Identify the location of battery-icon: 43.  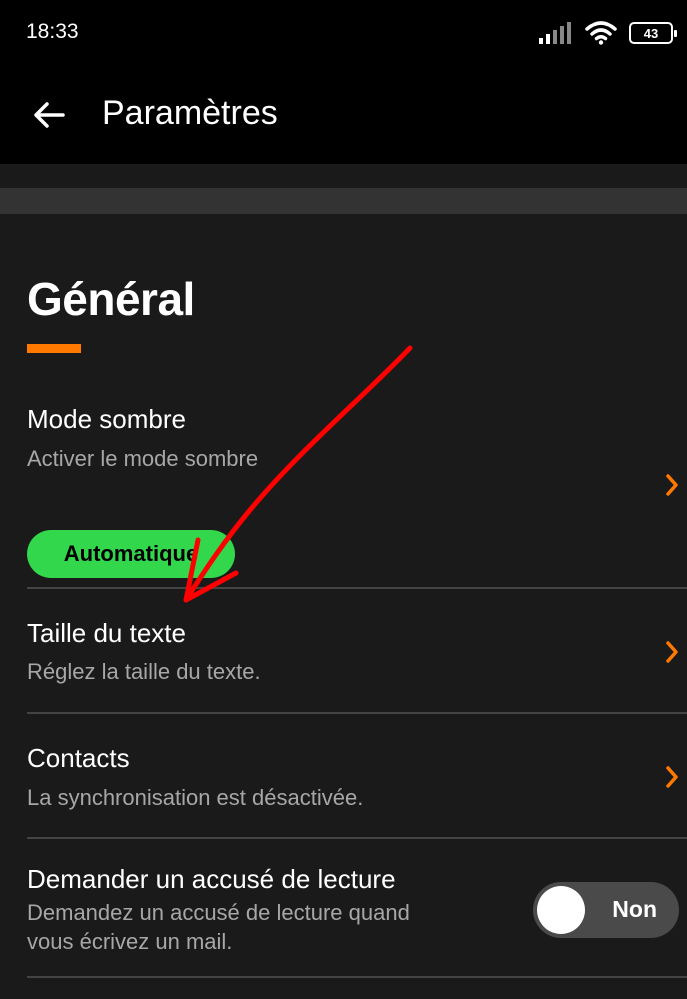
(653, 33).